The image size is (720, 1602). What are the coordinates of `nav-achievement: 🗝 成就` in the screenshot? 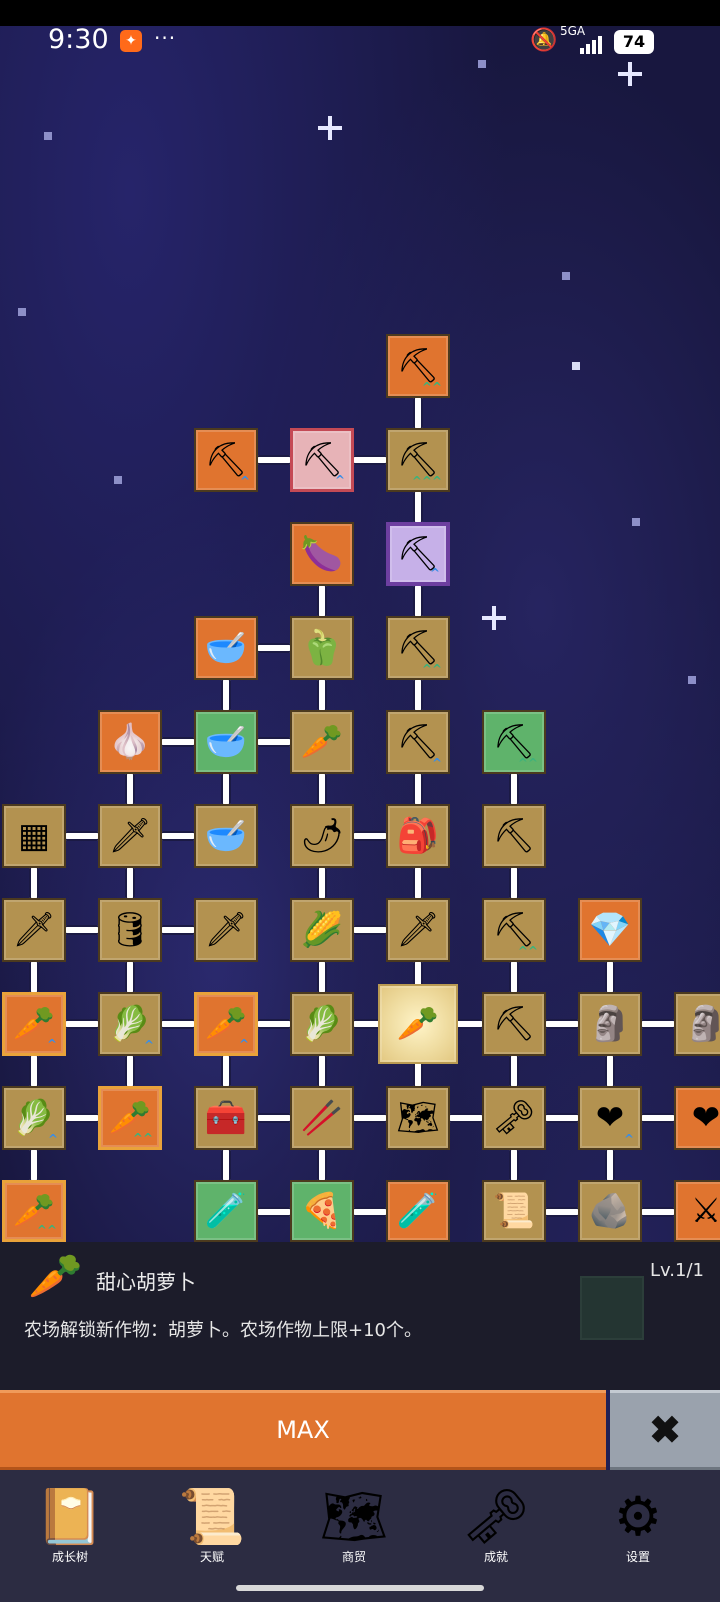 It's located at (496, 1538).